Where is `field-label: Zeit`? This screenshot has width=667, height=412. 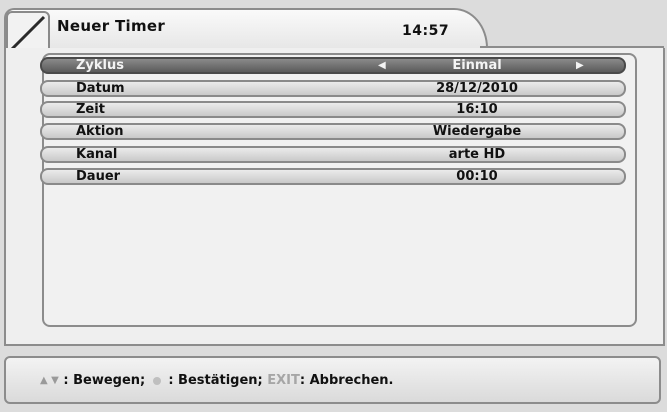
field-label: Zeit is located at coordinates (90, 109).